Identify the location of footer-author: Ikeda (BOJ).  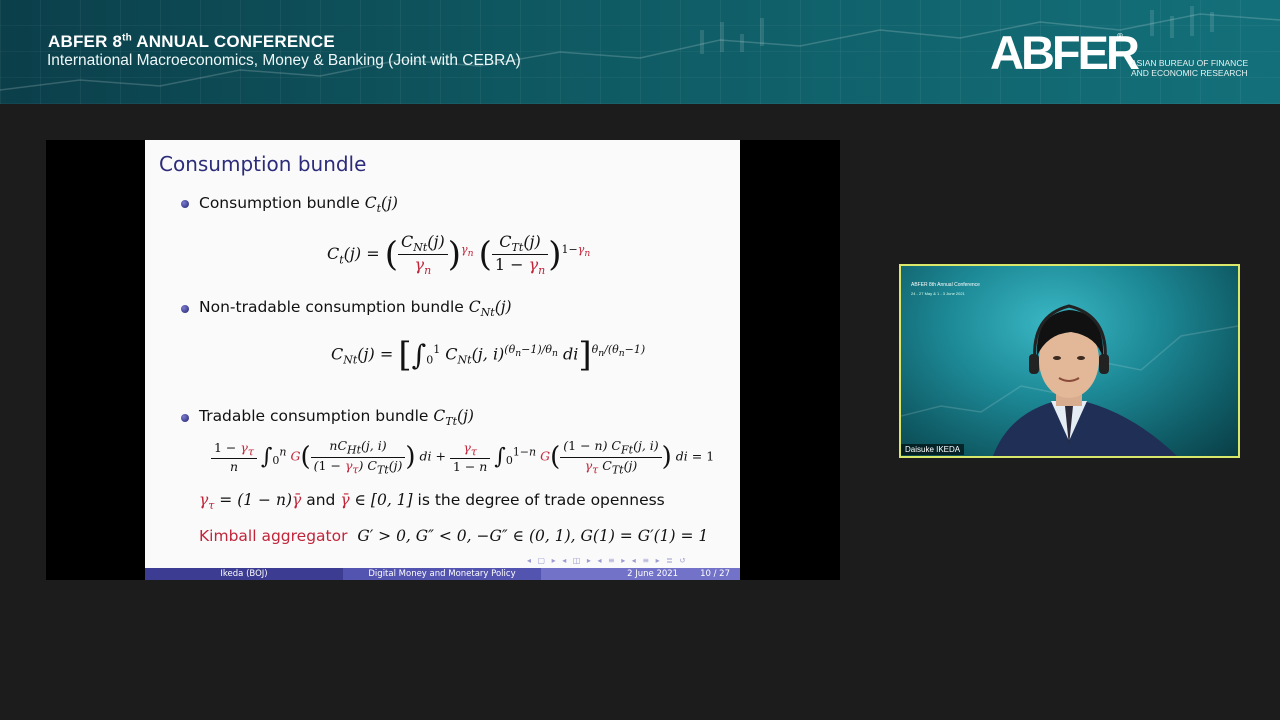
(244, 574).